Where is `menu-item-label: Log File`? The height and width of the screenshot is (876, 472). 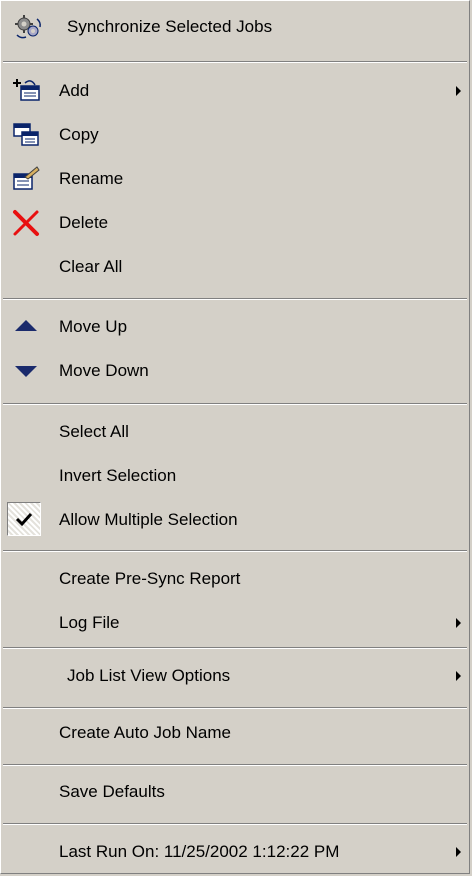 menu-item-label: Log File is located at coordinates (89, 622).